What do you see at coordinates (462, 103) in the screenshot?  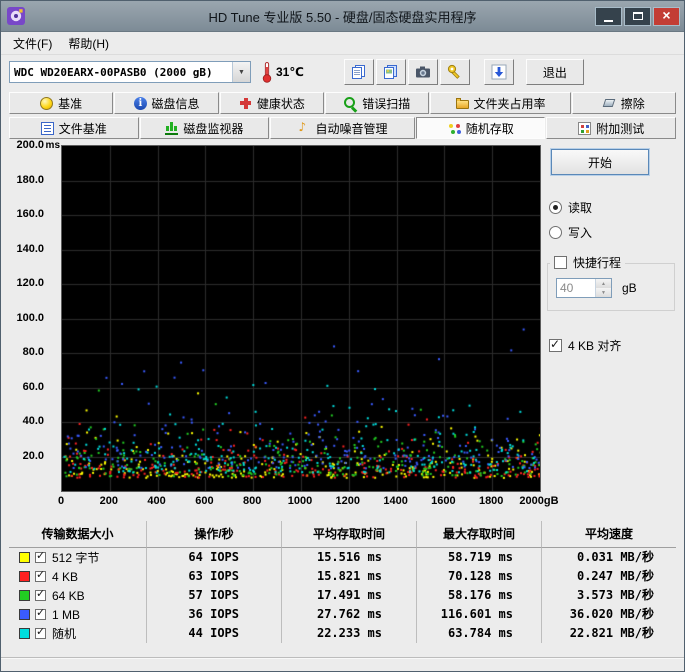 I see `folder-icon` at bounding box center [462, 103].